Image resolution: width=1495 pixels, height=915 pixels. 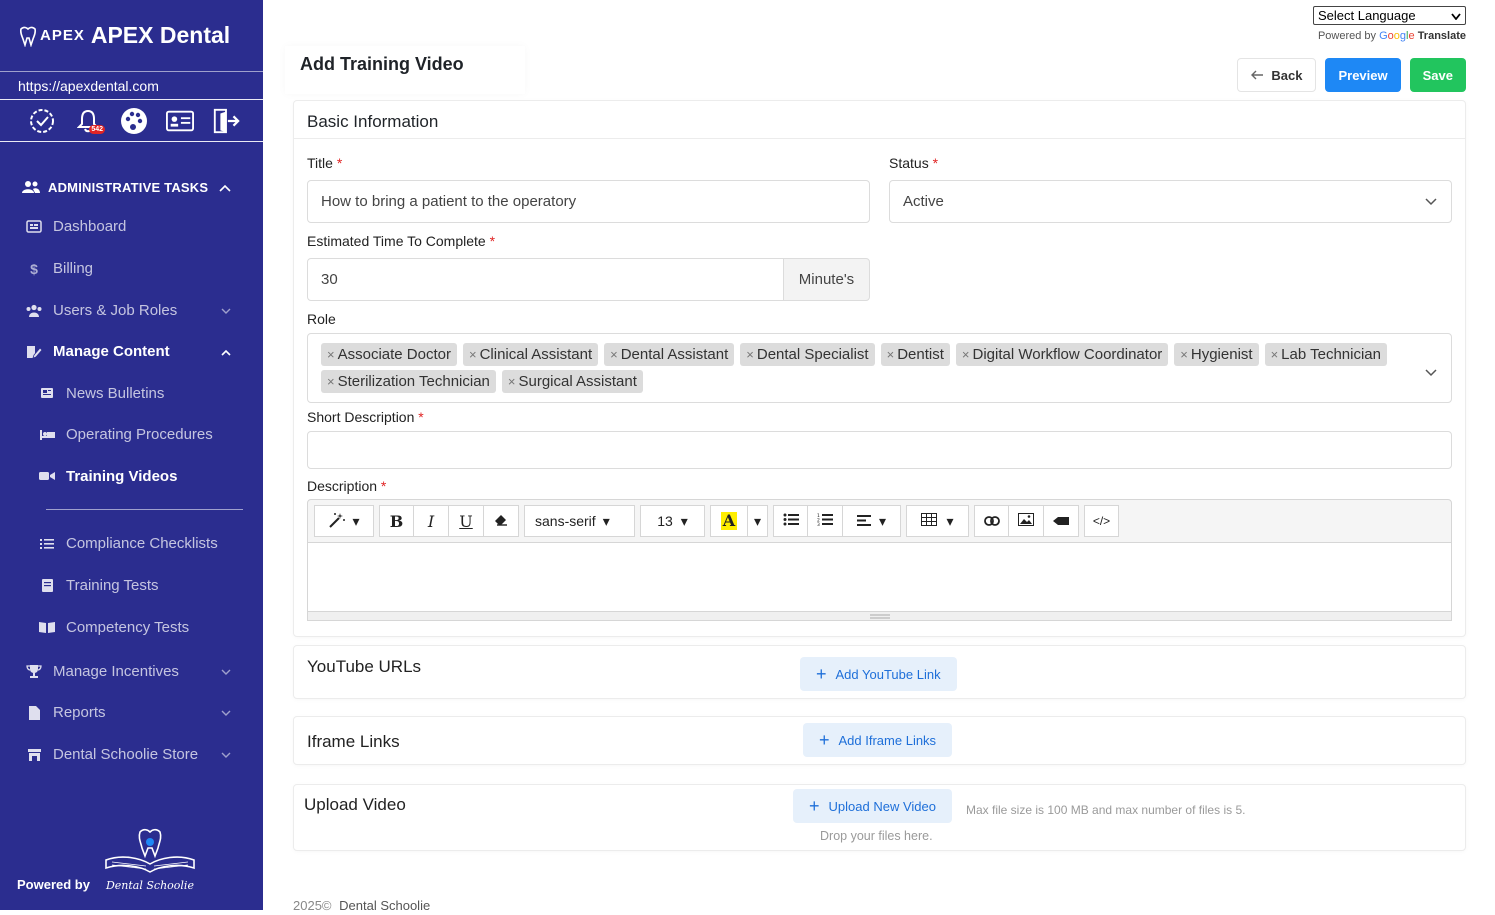 I want to click on short-description-textarea, so click(x=879, y=450).